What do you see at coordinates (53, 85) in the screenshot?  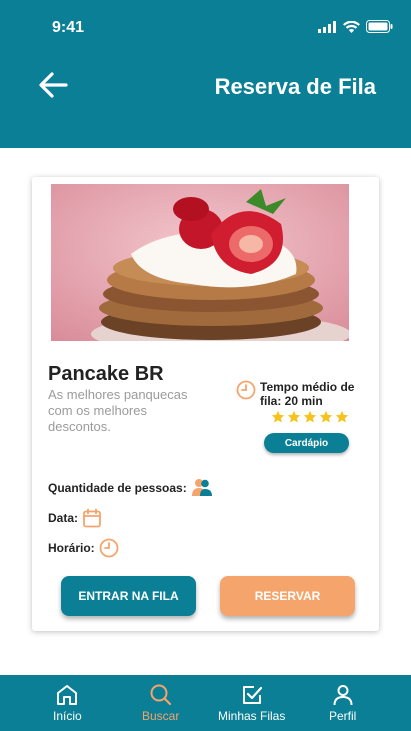 I see `back-arrow-icon` at bounding box center [53, 85].